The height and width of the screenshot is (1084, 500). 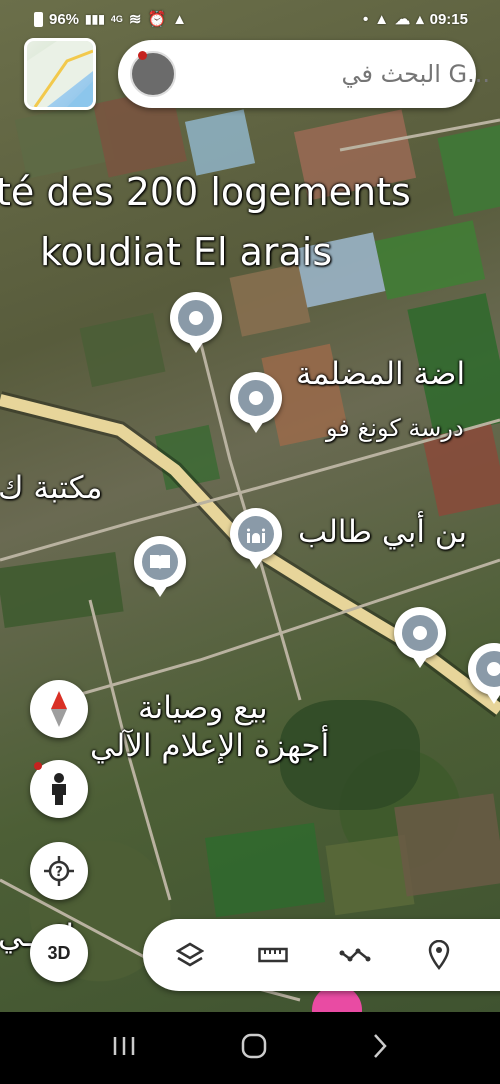 What do you see at coordinates (395, 428) in the screenshot?
I see `map-label-place: درسة كونغ فو` at bounding box center [395, 428].